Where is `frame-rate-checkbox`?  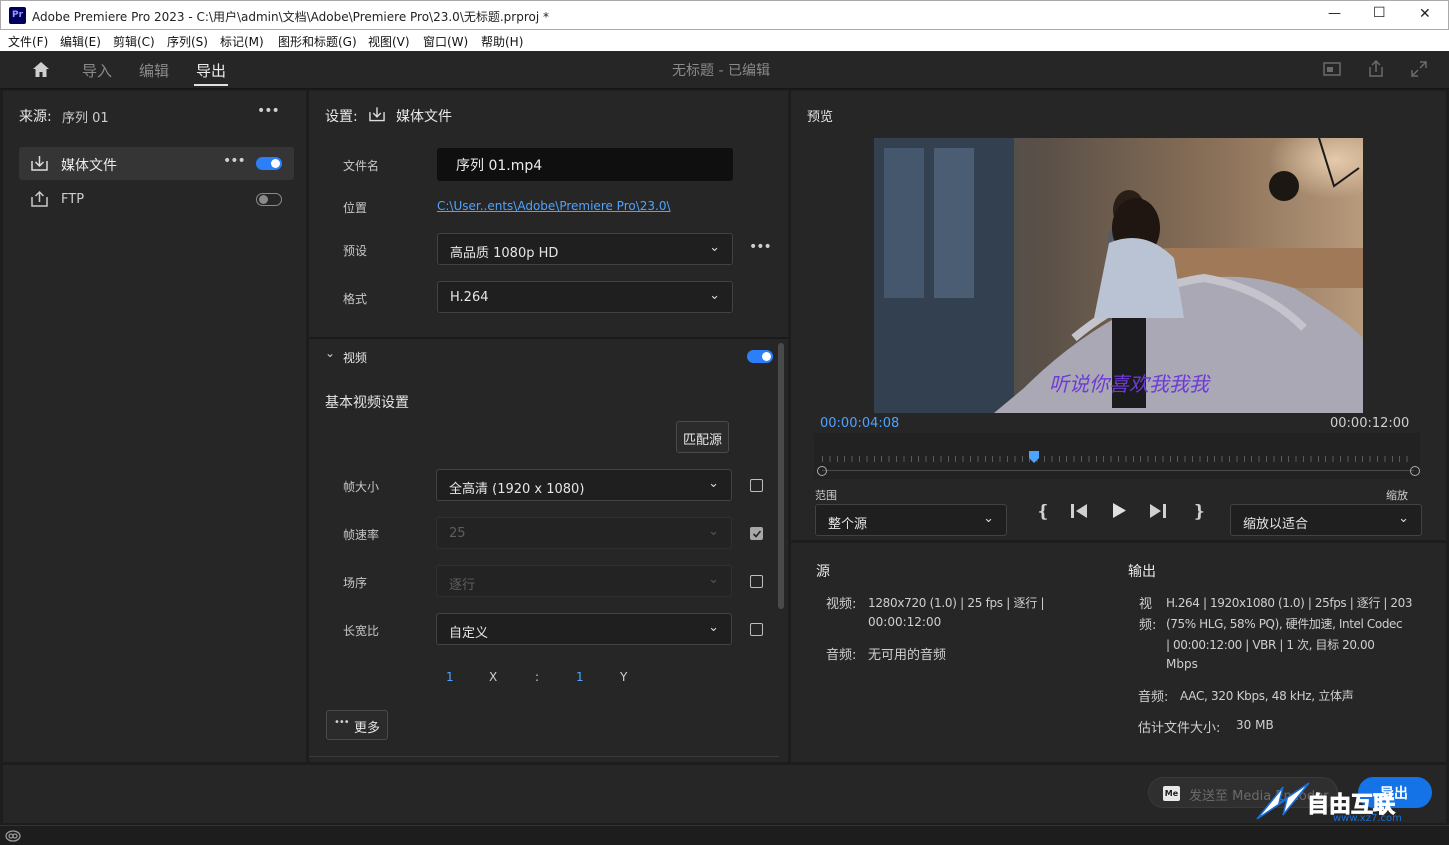
frame-rate-checkbox is located at coordinates (756, 533).